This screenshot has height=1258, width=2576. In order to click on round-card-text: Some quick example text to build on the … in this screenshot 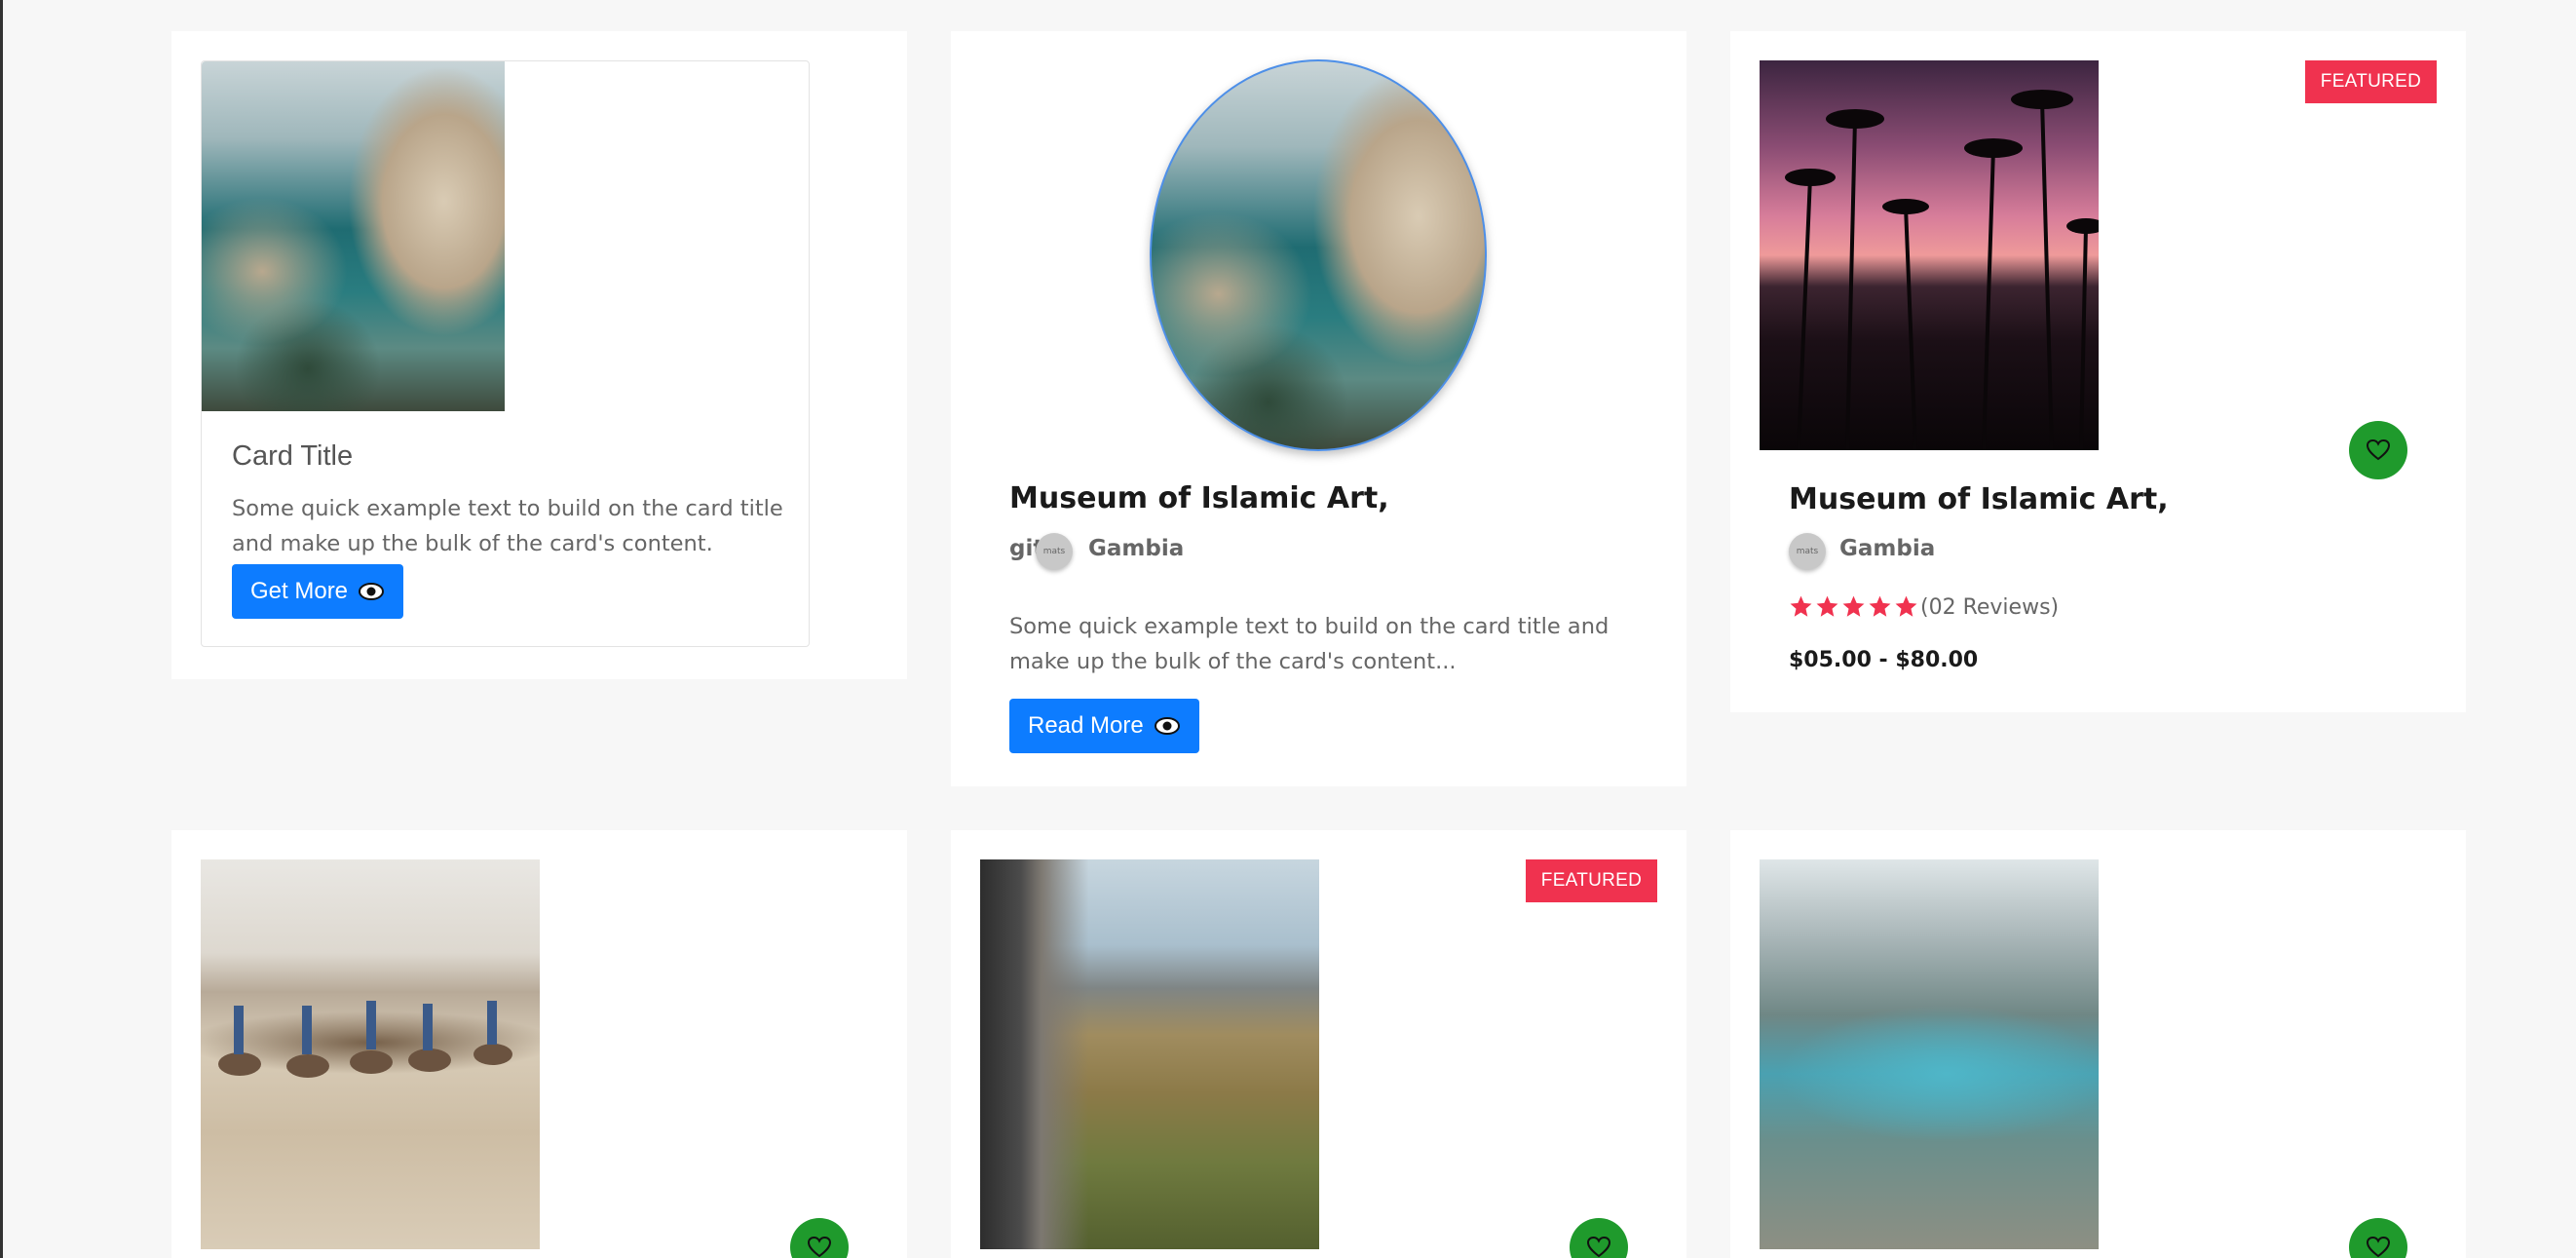, I will do `click(1309, 644)`.